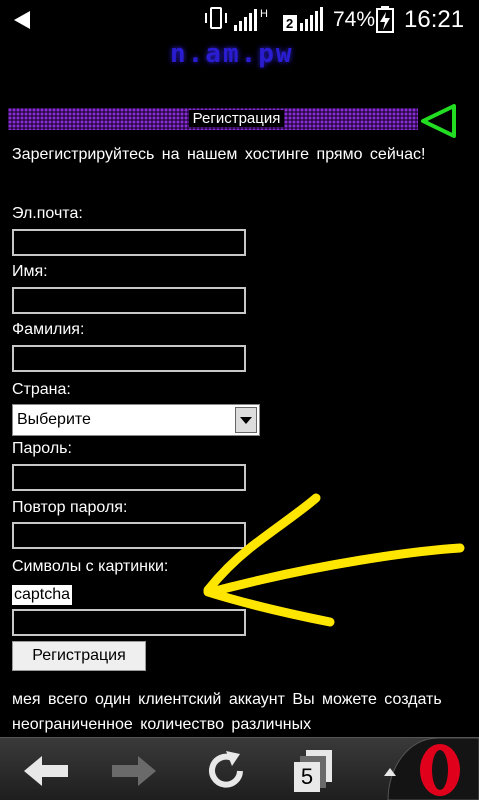  I want to click on last-name-field, so click(129, 358).